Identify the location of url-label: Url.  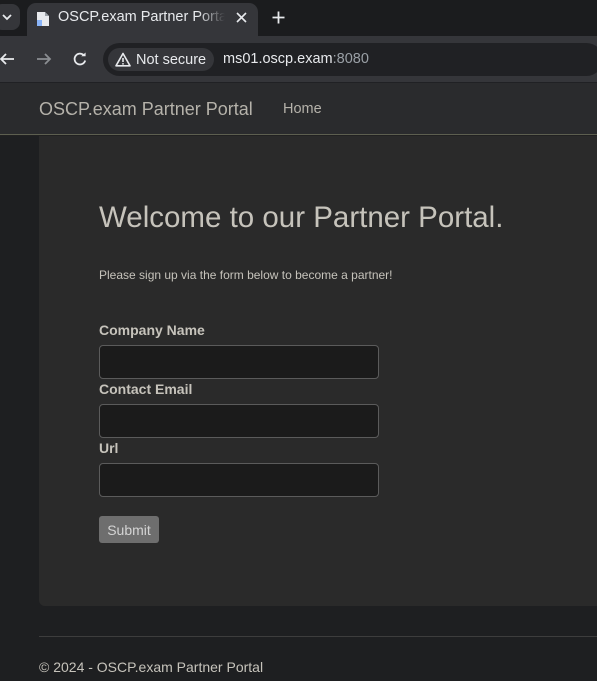
(109, 448).